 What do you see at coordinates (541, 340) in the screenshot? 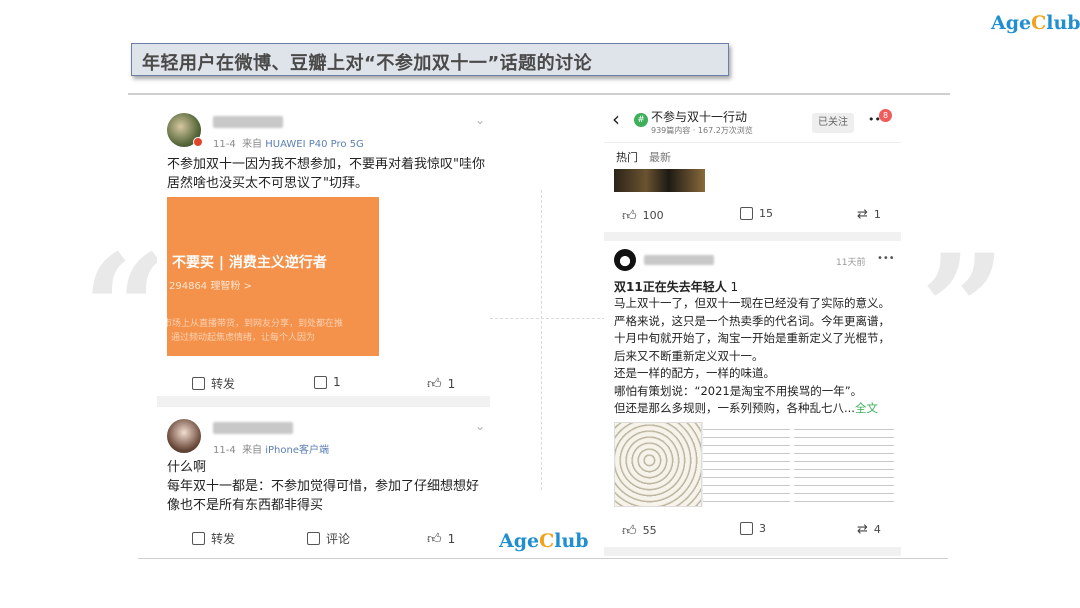
I see `divider-dashed-vertical` at bounding box center [541, 340].